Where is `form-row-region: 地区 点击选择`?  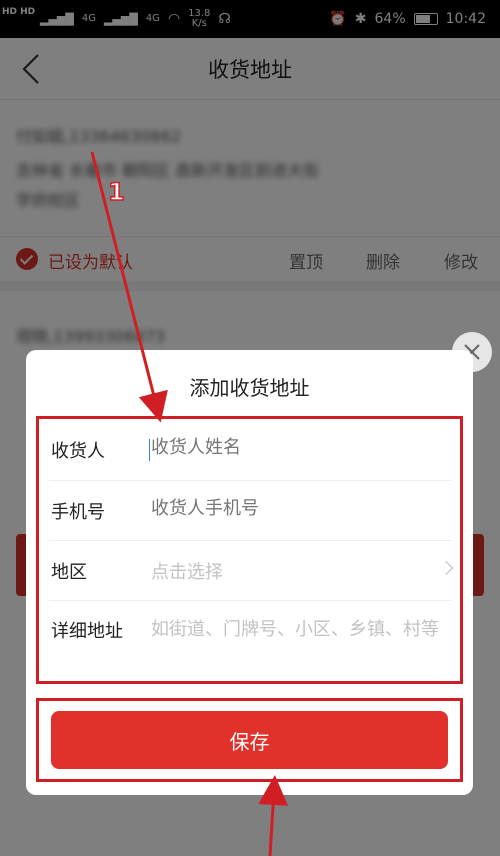
form-row-region: 地区 点击选择 is located at coordinates (251, 571).